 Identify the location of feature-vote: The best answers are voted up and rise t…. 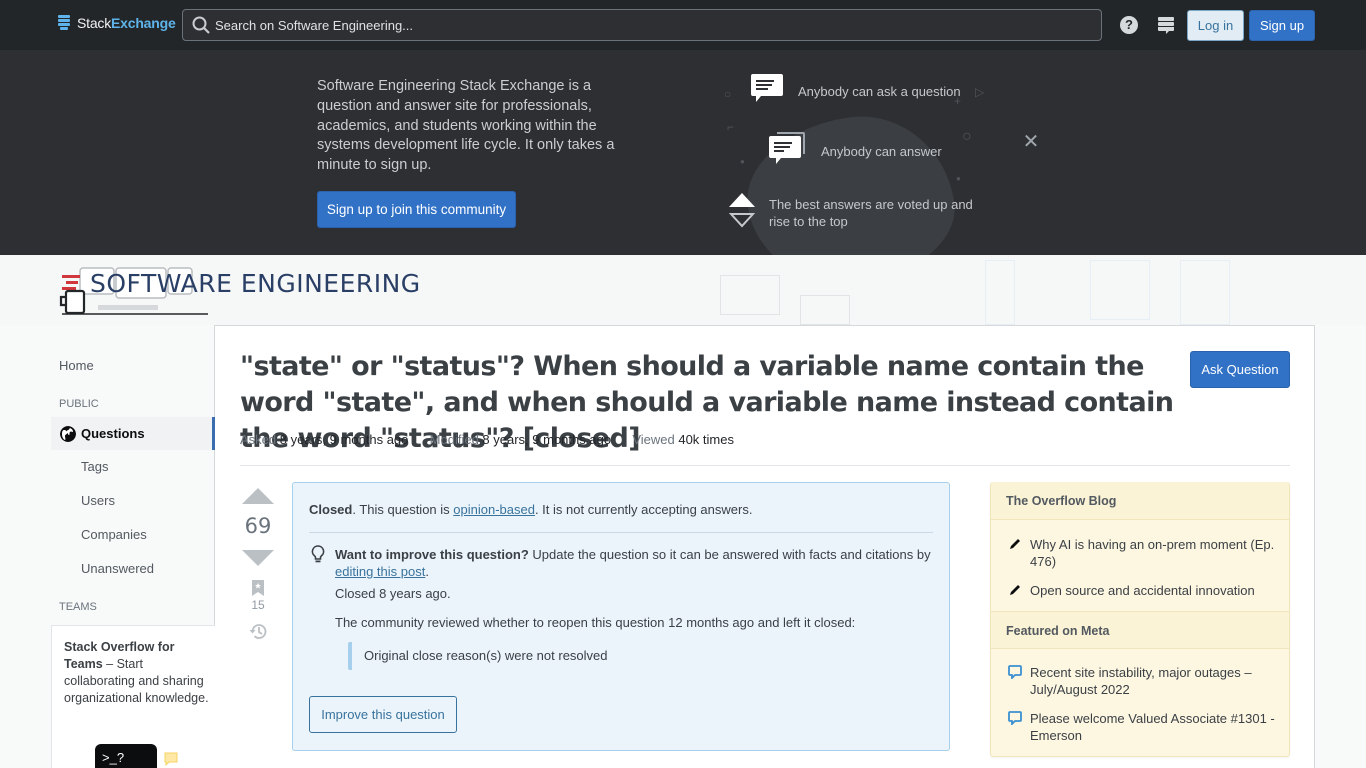
(871, 213).